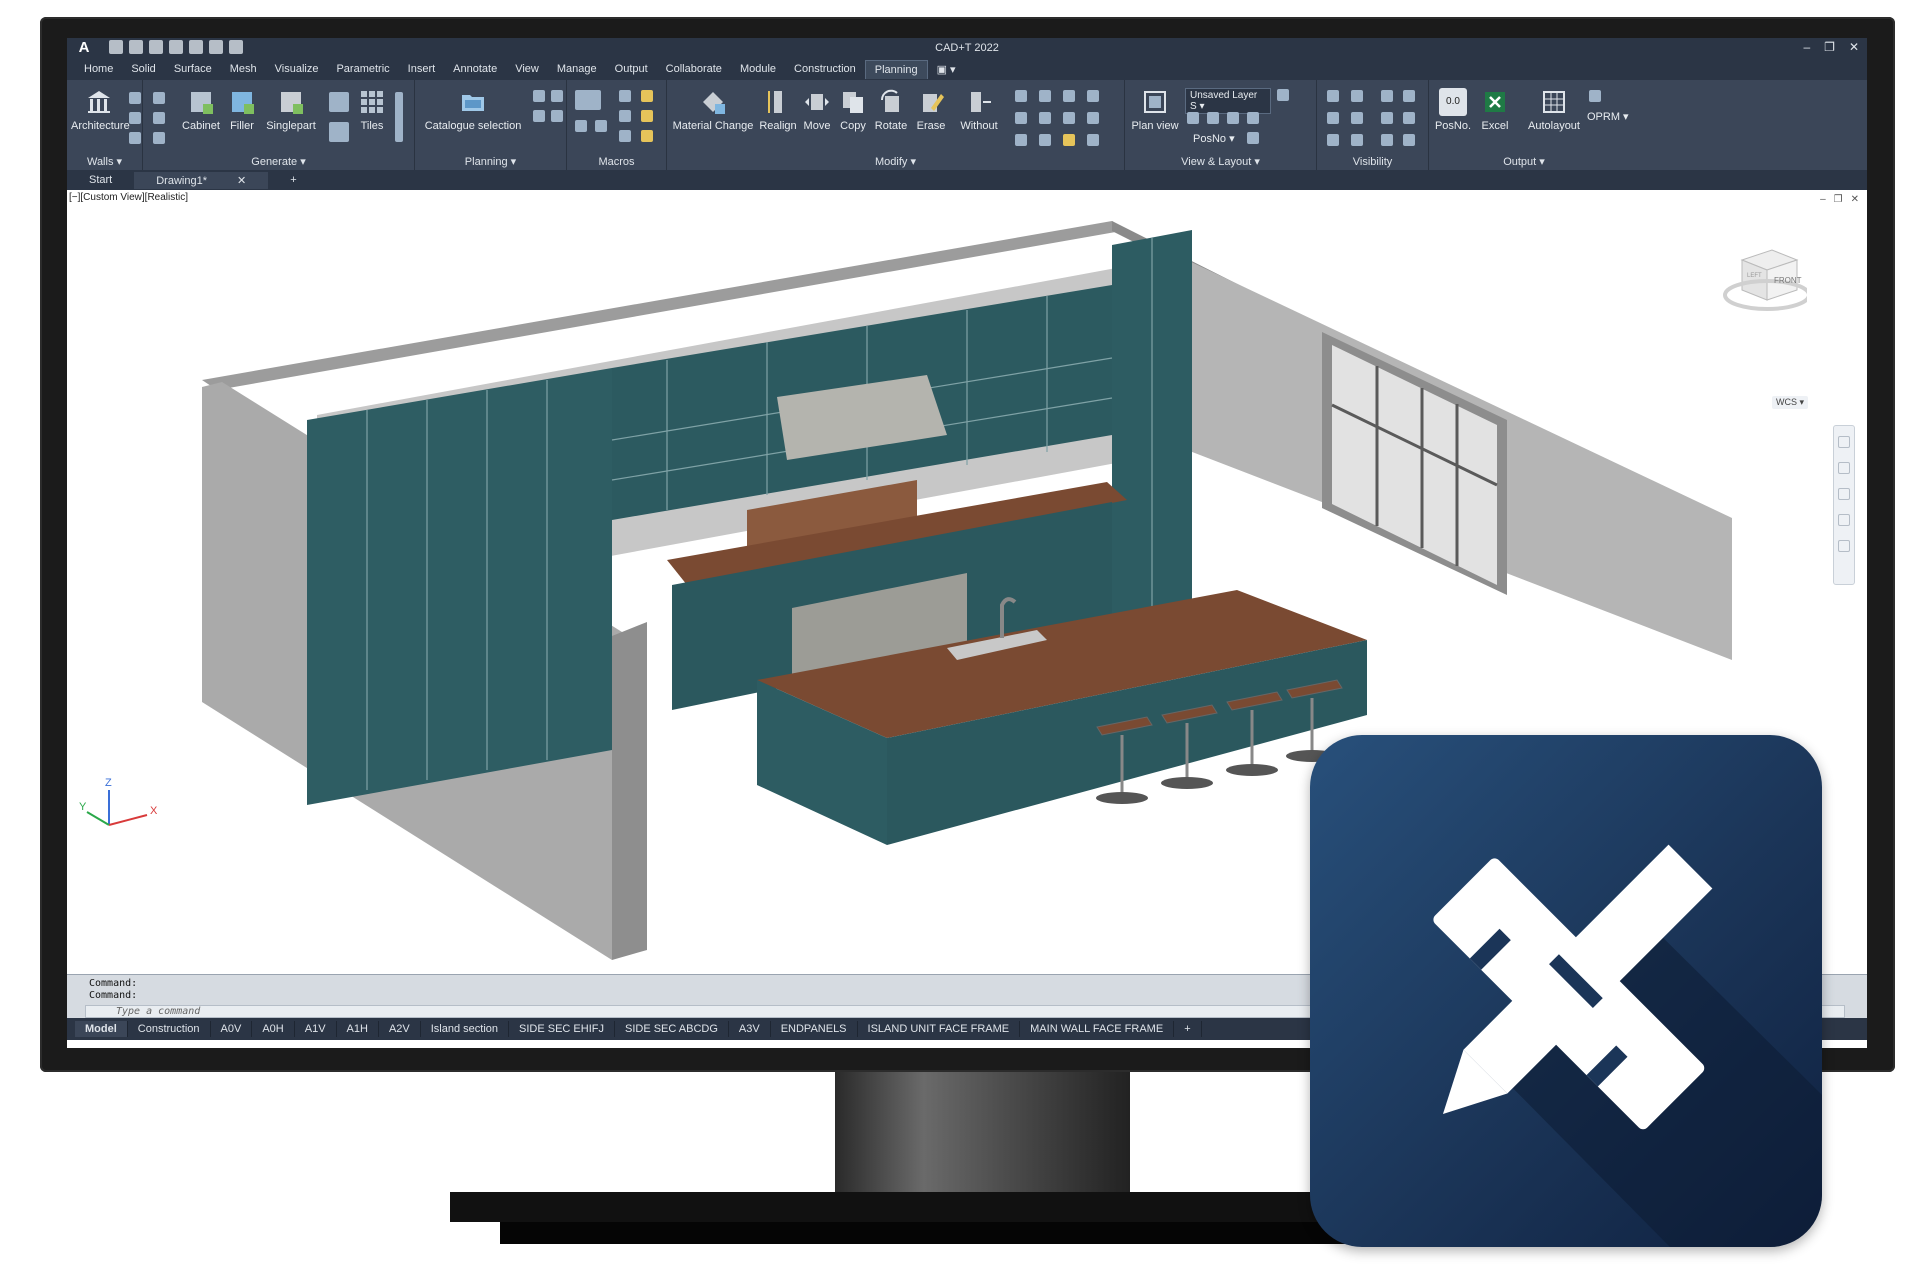 The height and width of the screenshot is (1273, 1920). I want to click on tiles-button: Tiles, so click(372, 110).